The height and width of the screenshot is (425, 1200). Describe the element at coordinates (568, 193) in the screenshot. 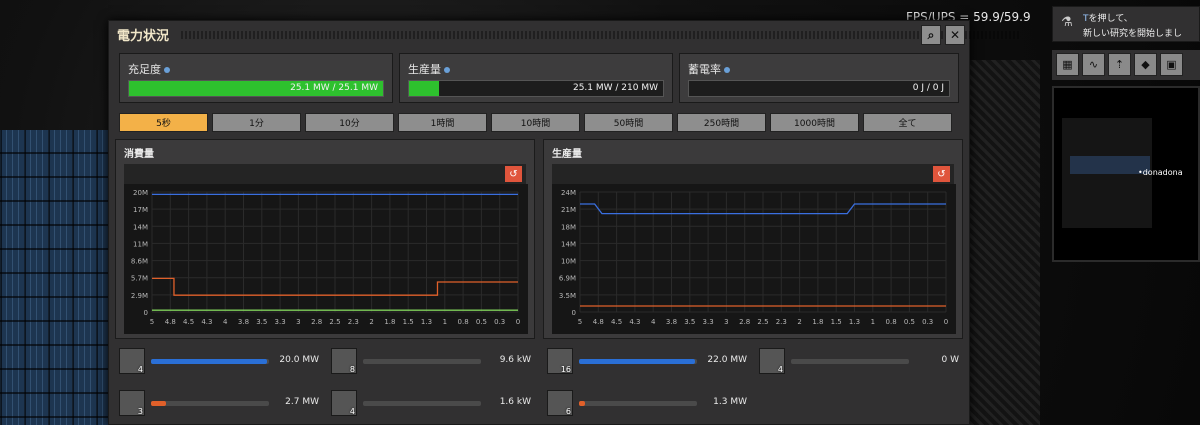

I see `y-tick-label: 24M` at that location.